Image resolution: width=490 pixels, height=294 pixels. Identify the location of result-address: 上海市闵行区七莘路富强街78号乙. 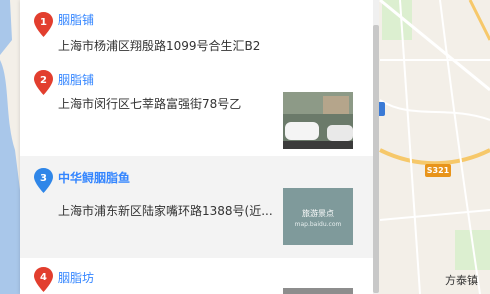
(150, 104).